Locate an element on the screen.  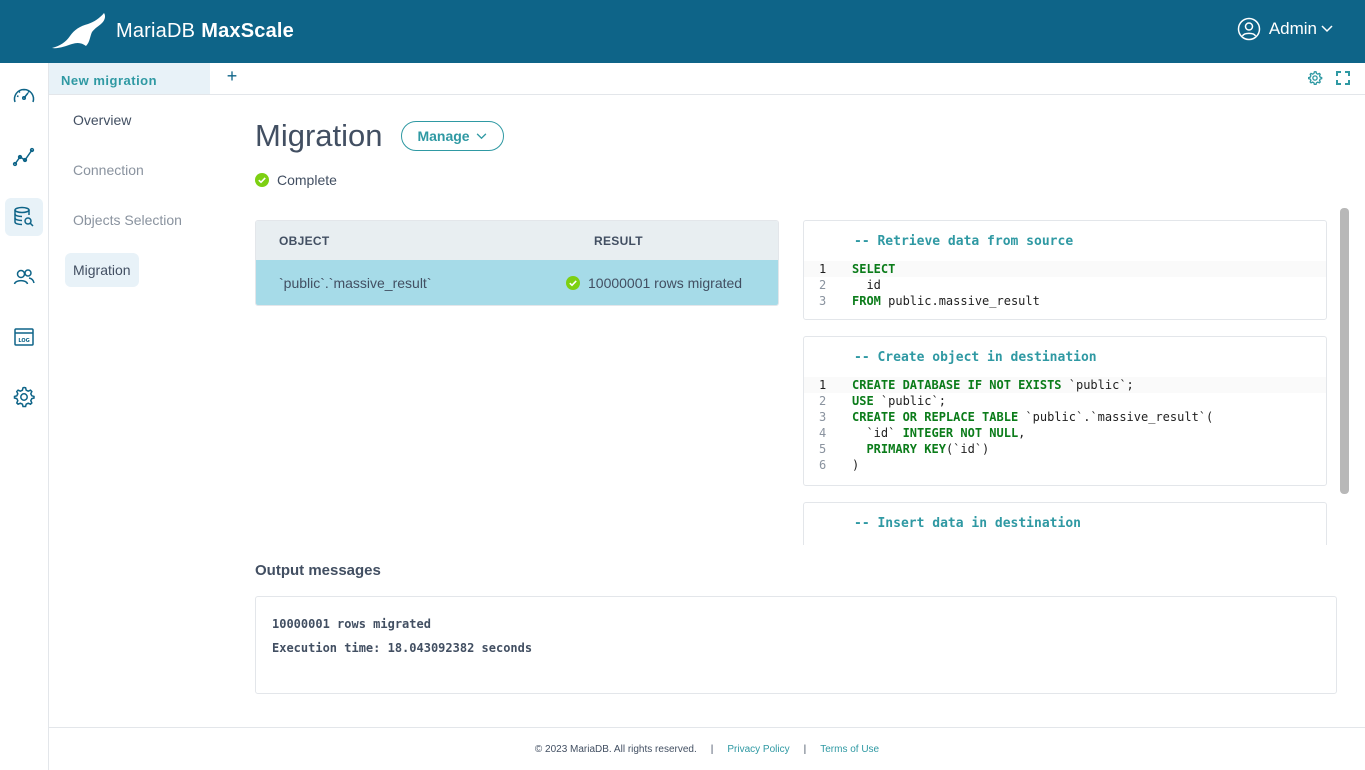
manage-button: Manage is located at coordinates (452, 136).